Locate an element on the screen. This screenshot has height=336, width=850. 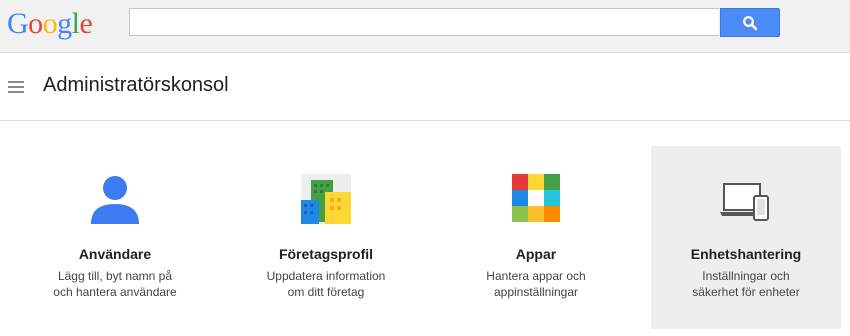
tile-title: Enhetshantering is located at coordinates (746, 254).